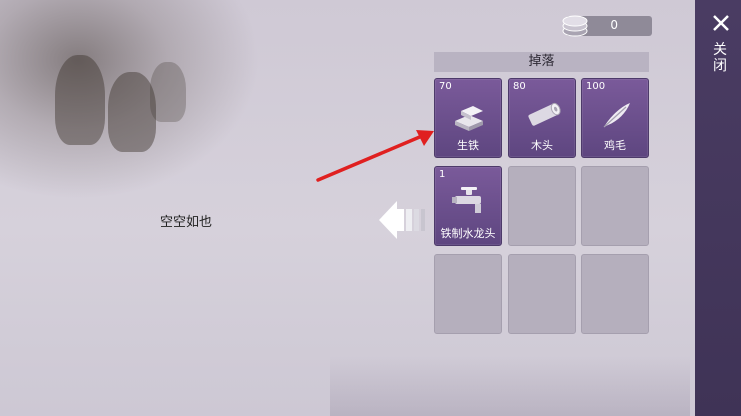  Describe the element at coordinates (186, 222) in the screenshot. I see `empty-inventory-text: 空空如也` at that location.